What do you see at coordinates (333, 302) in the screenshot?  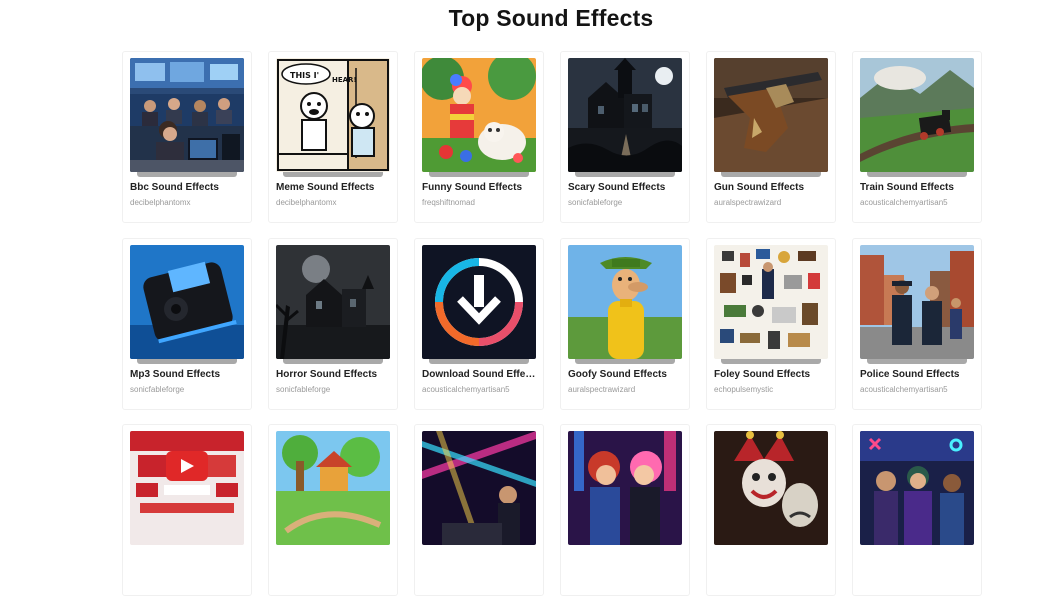 I see `thumbnail-dark-mansion` at bounding box center [333, 302].